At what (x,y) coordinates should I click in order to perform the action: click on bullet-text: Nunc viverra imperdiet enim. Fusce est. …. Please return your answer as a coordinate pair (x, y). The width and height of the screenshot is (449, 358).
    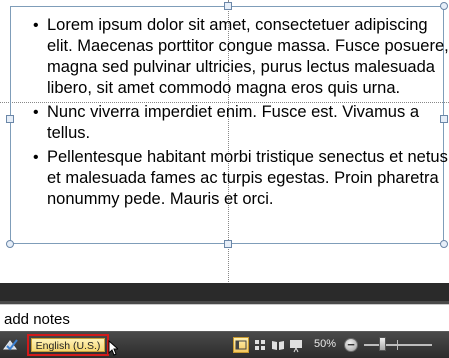
    Looking at the image, I should click on (233, 122).